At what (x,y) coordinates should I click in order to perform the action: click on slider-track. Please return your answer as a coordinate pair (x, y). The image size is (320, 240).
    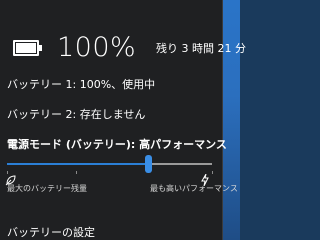
    Looking at the image, I should click on (180, 164).